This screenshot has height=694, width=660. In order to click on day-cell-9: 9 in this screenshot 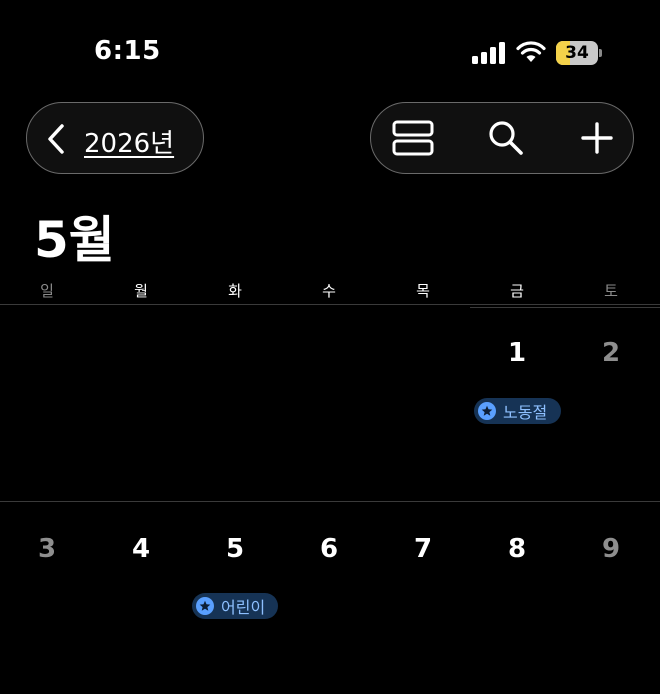, I will do `click(611, 549)`.